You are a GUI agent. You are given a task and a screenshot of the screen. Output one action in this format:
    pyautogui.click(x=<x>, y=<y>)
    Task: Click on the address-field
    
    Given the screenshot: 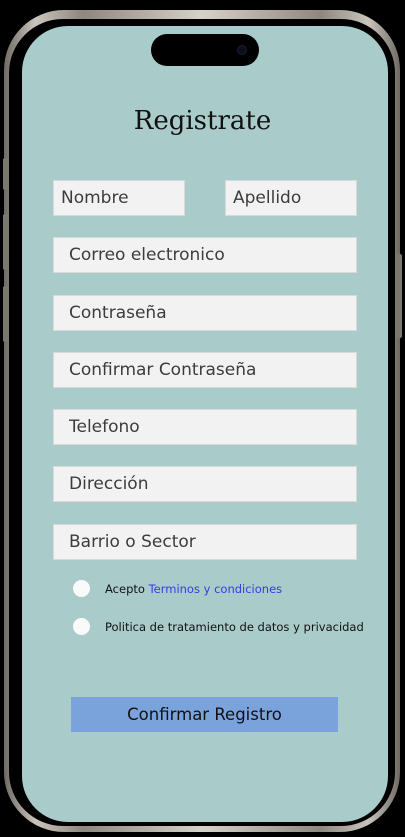 What is the action you would take?
    pyautogui.click(x=205, y=484)
    